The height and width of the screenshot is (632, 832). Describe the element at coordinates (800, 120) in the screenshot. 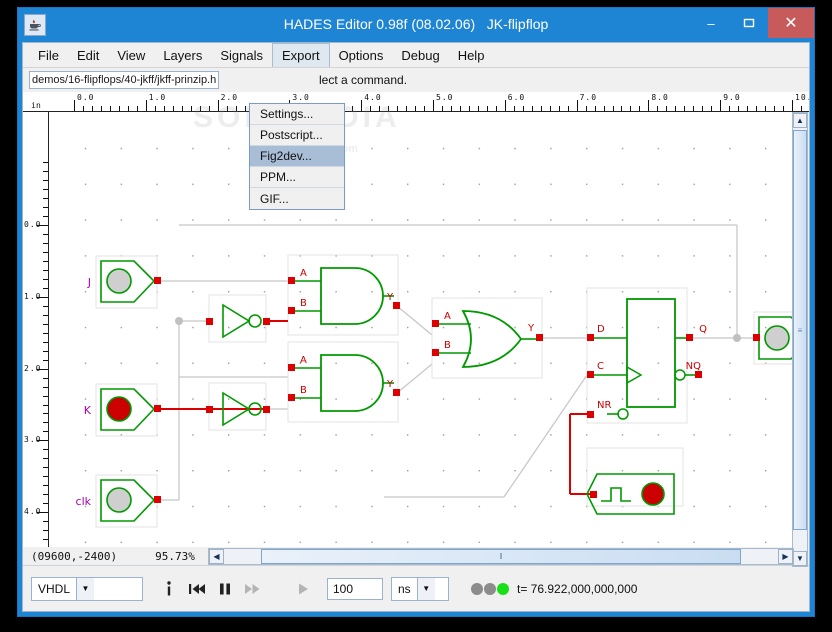

I see `scroll-up-button: ▲` at that location.